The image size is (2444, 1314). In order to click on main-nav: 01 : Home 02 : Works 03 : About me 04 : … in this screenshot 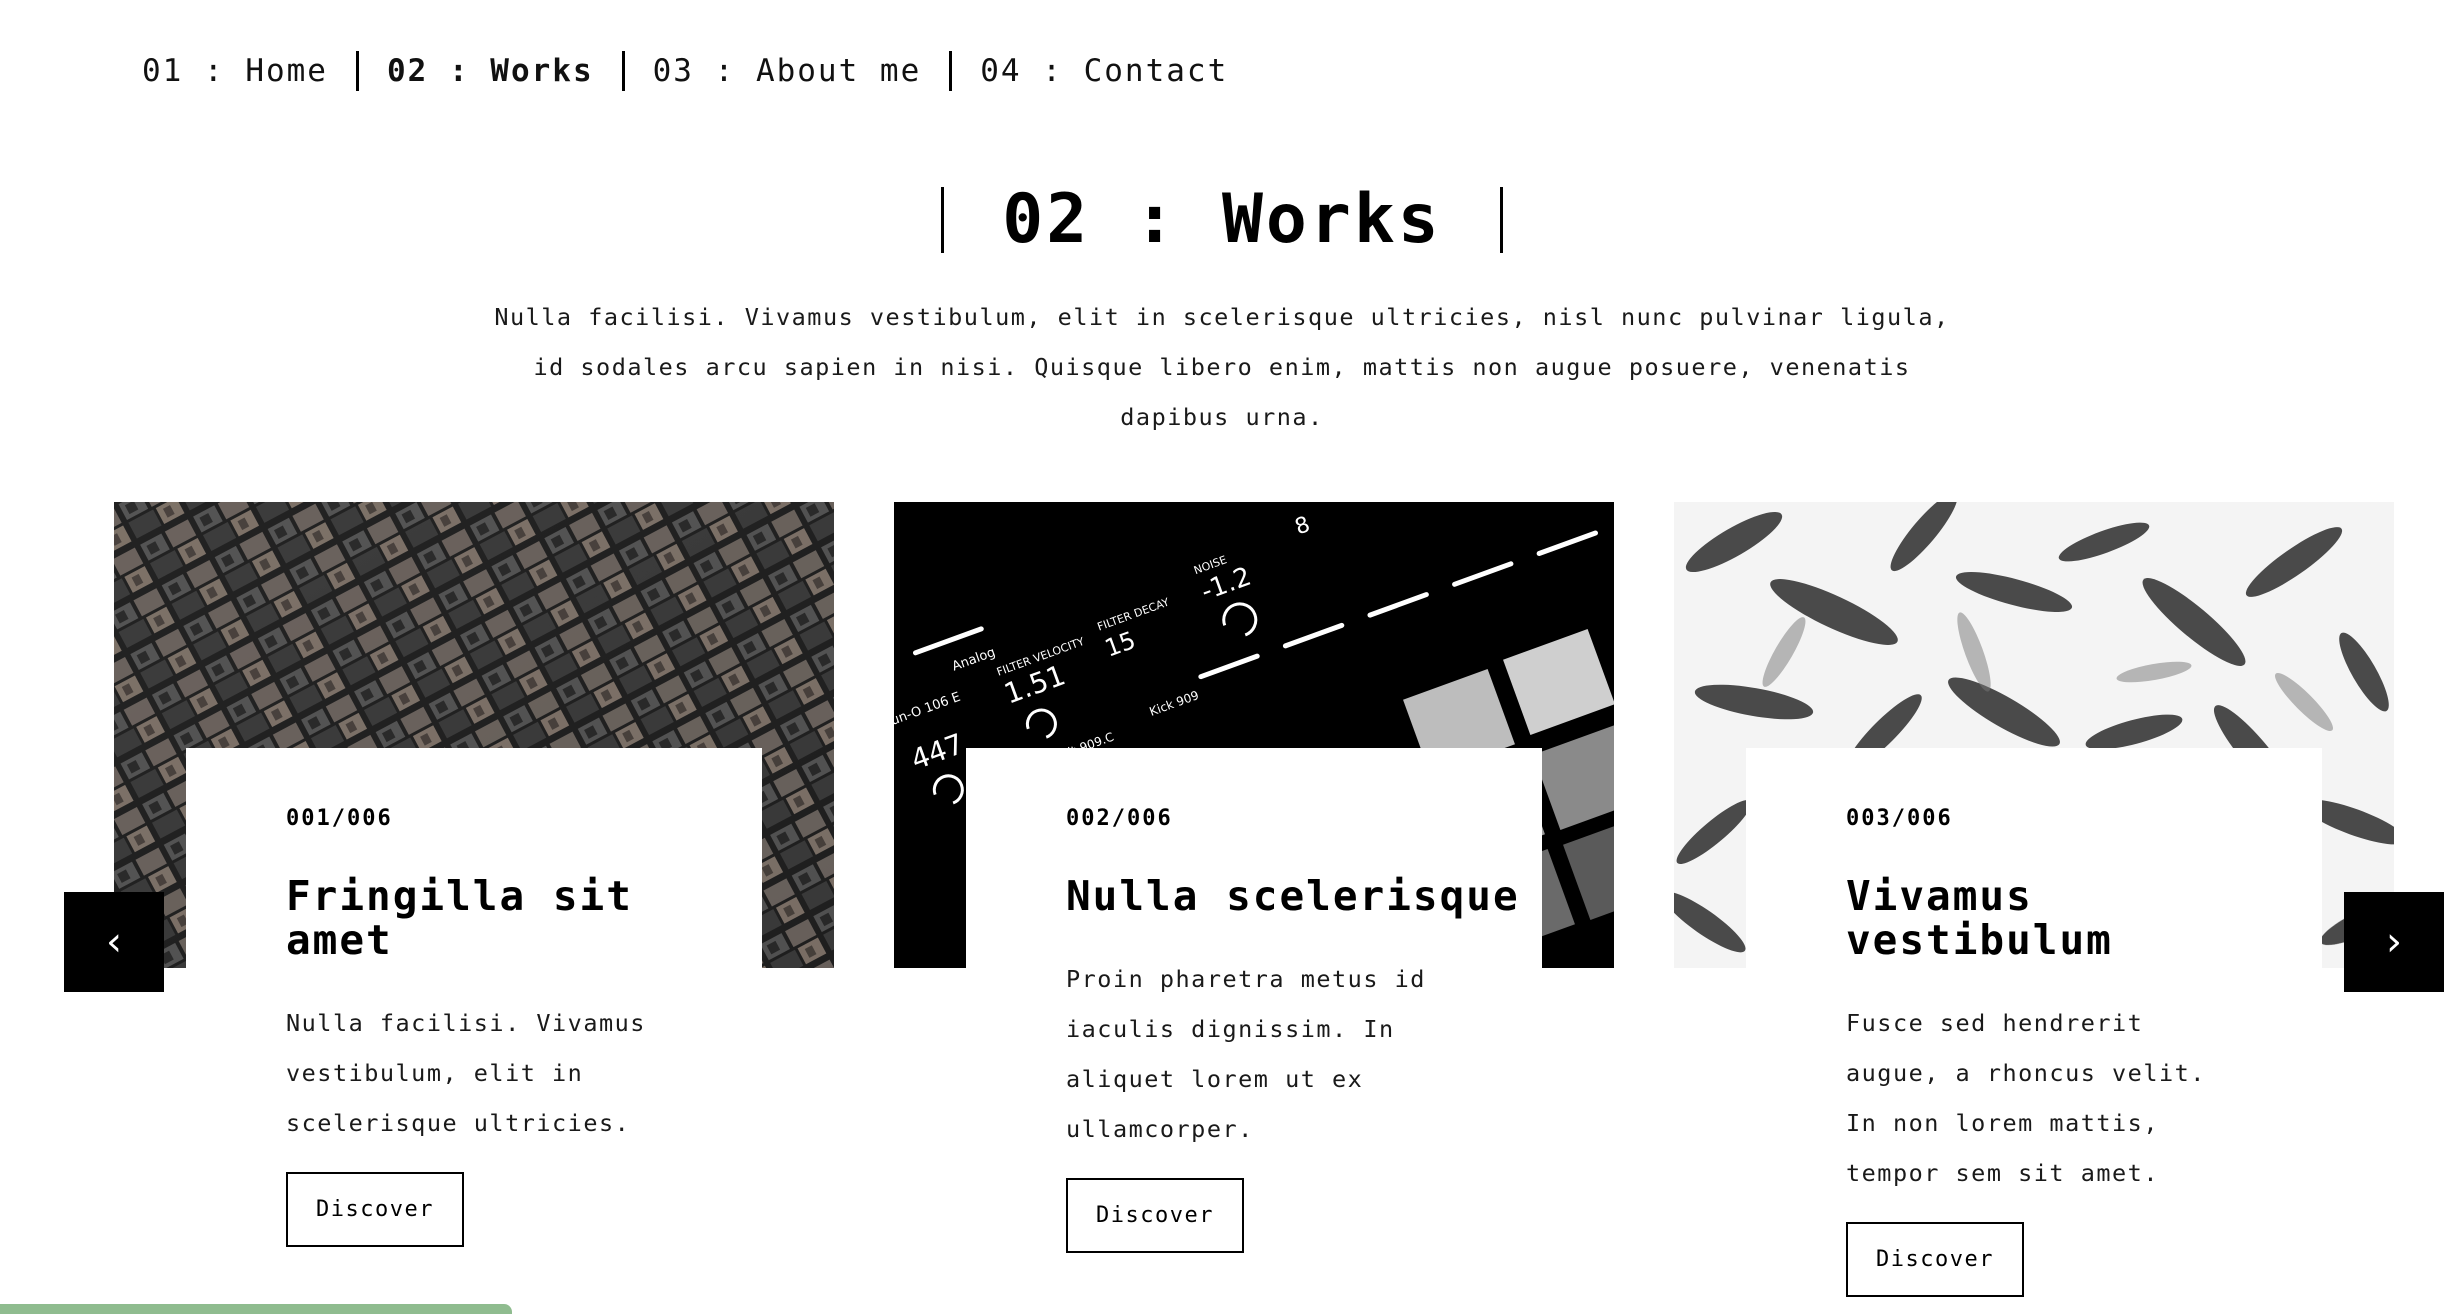, I will do `click(691, 71)`.